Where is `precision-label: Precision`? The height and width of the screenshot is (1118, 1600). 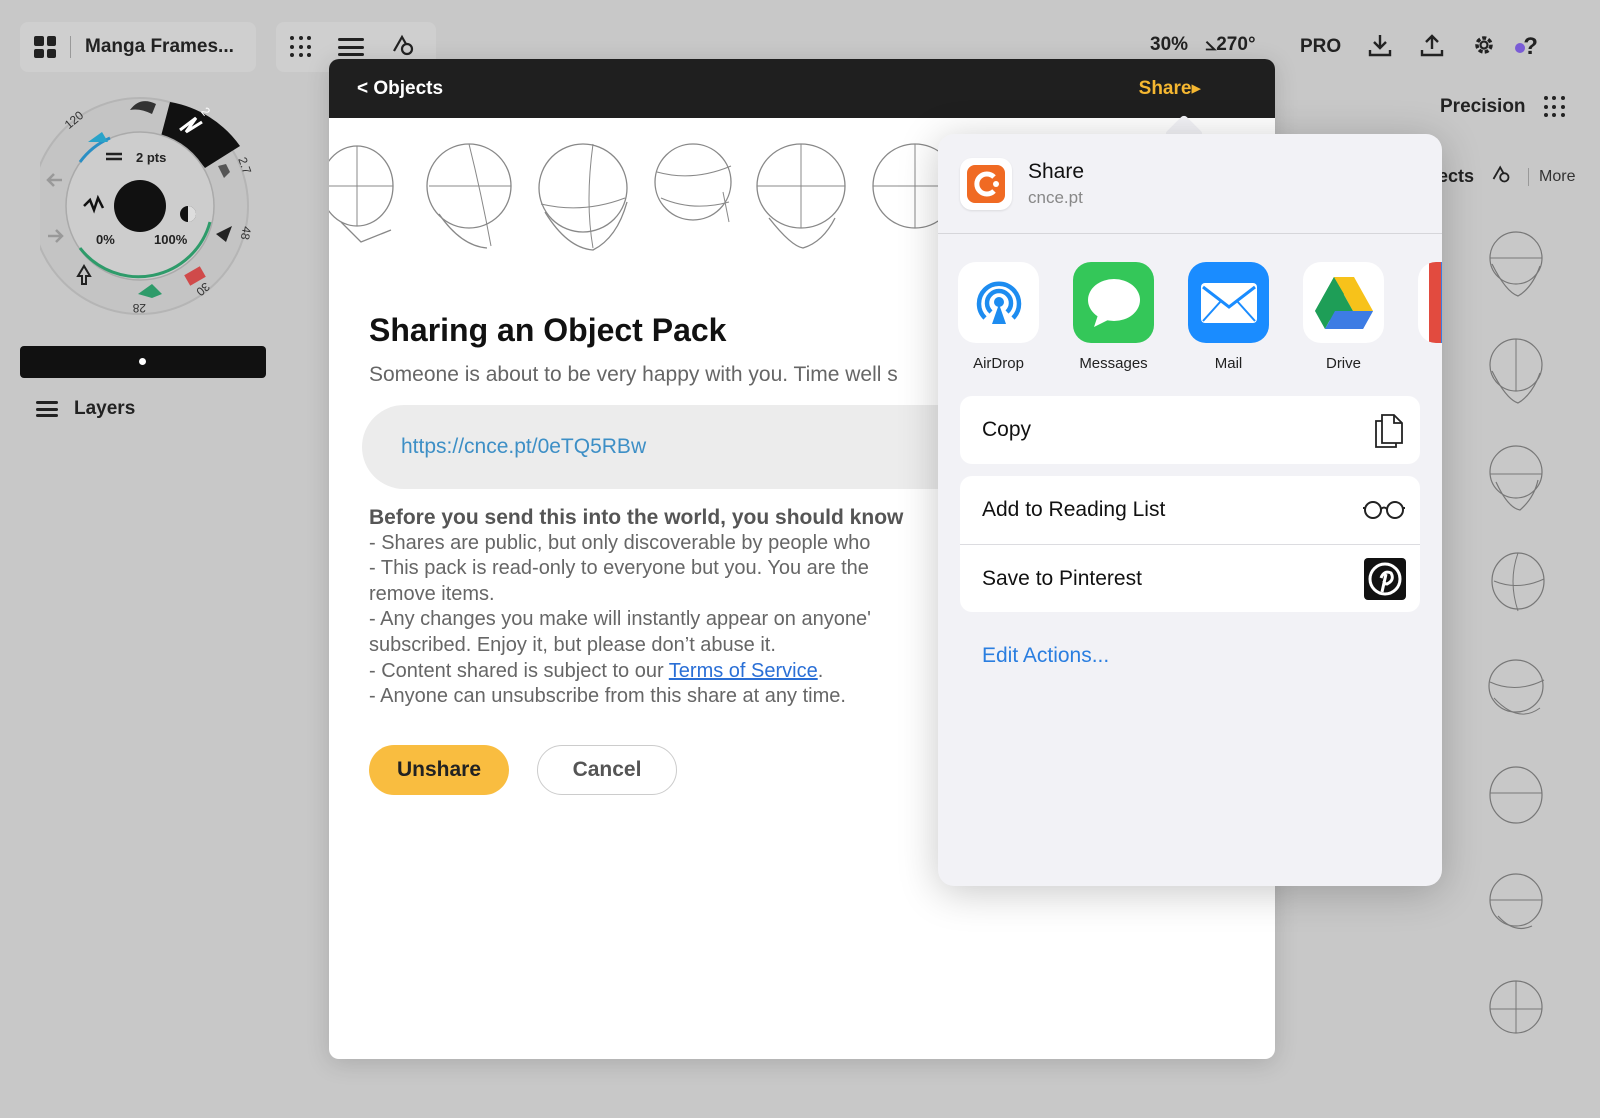 precision-label: Precision is located at coordinates (1483, 106).